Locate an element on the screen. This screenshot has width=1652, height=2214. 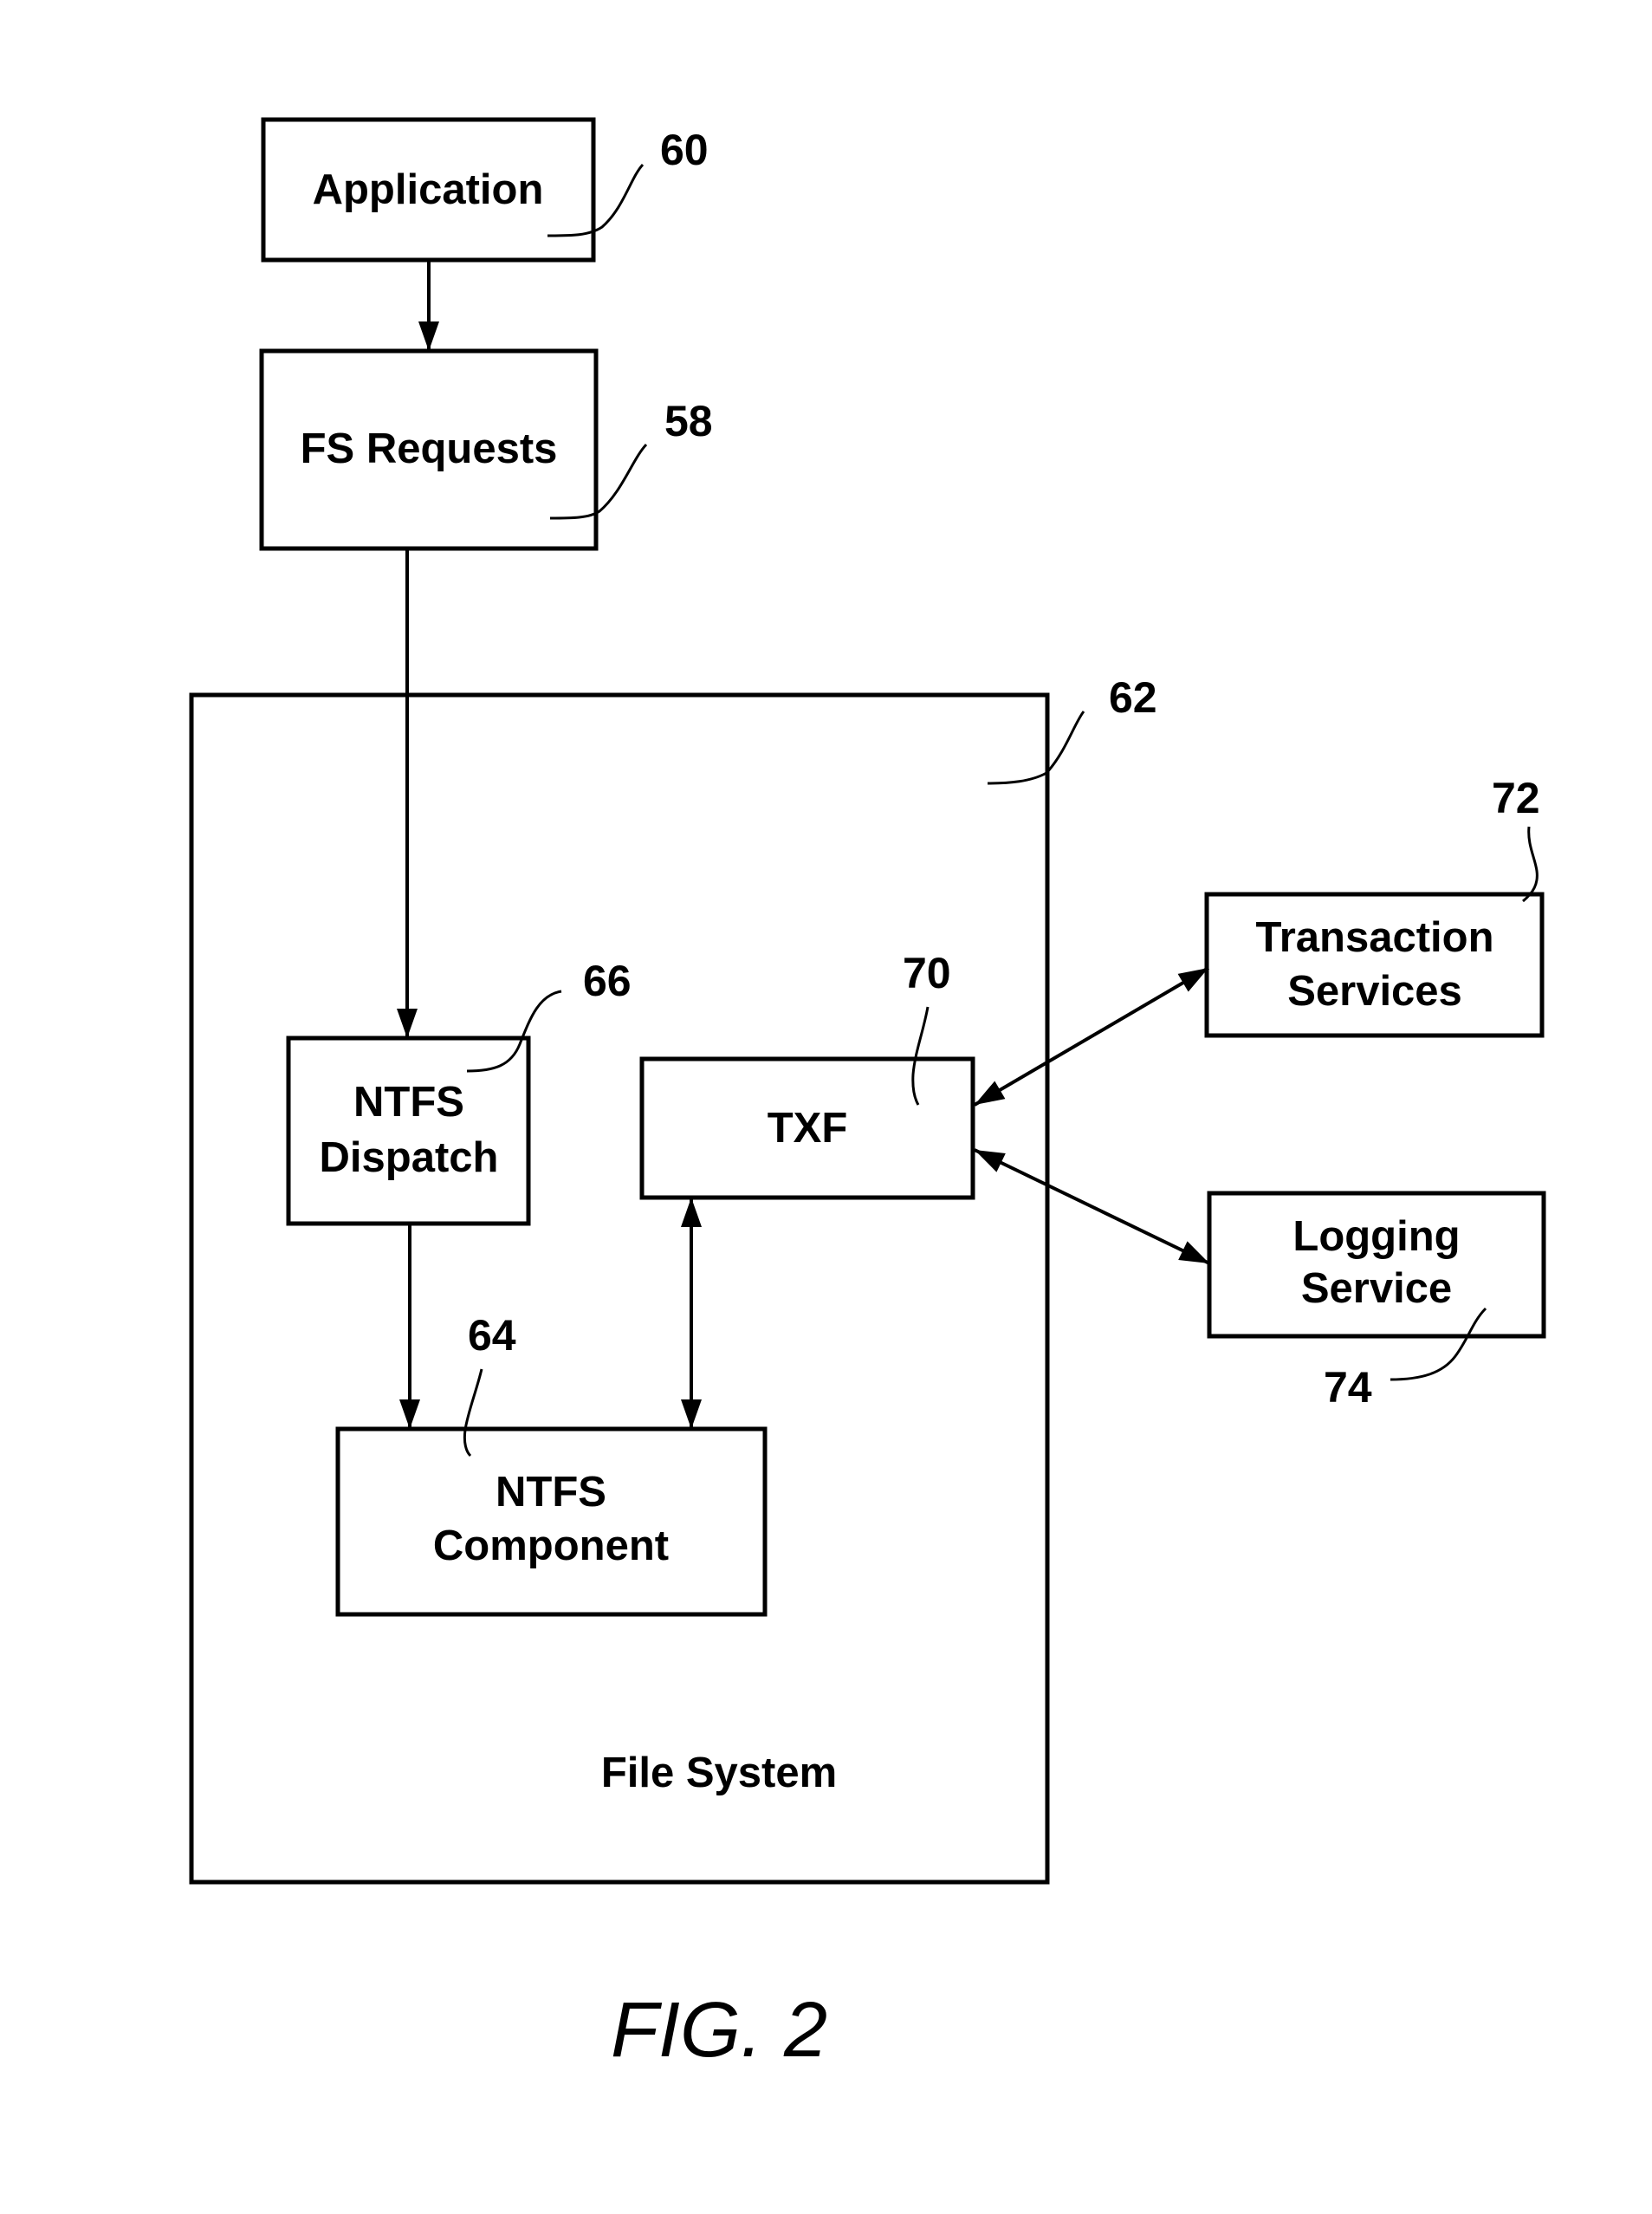
ref-66: 66 is located at coordinates (607, 981).